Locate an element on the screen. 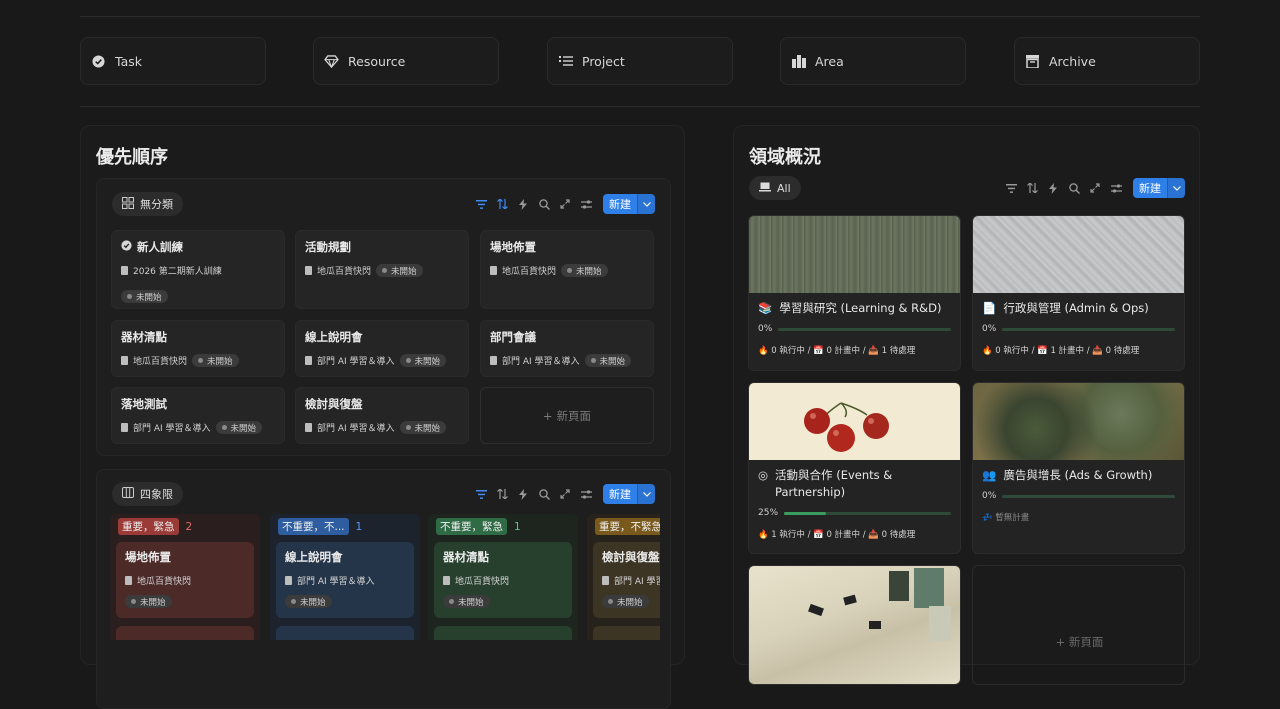  area-progress-text: 25% is located at coordinates (768, 513).